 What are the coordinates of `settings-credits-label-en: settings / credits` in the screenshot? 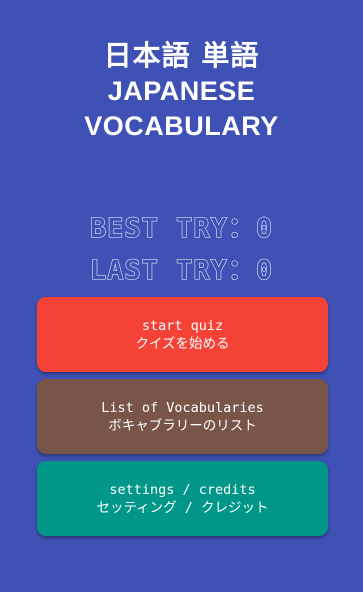 It's located at (182, 489).